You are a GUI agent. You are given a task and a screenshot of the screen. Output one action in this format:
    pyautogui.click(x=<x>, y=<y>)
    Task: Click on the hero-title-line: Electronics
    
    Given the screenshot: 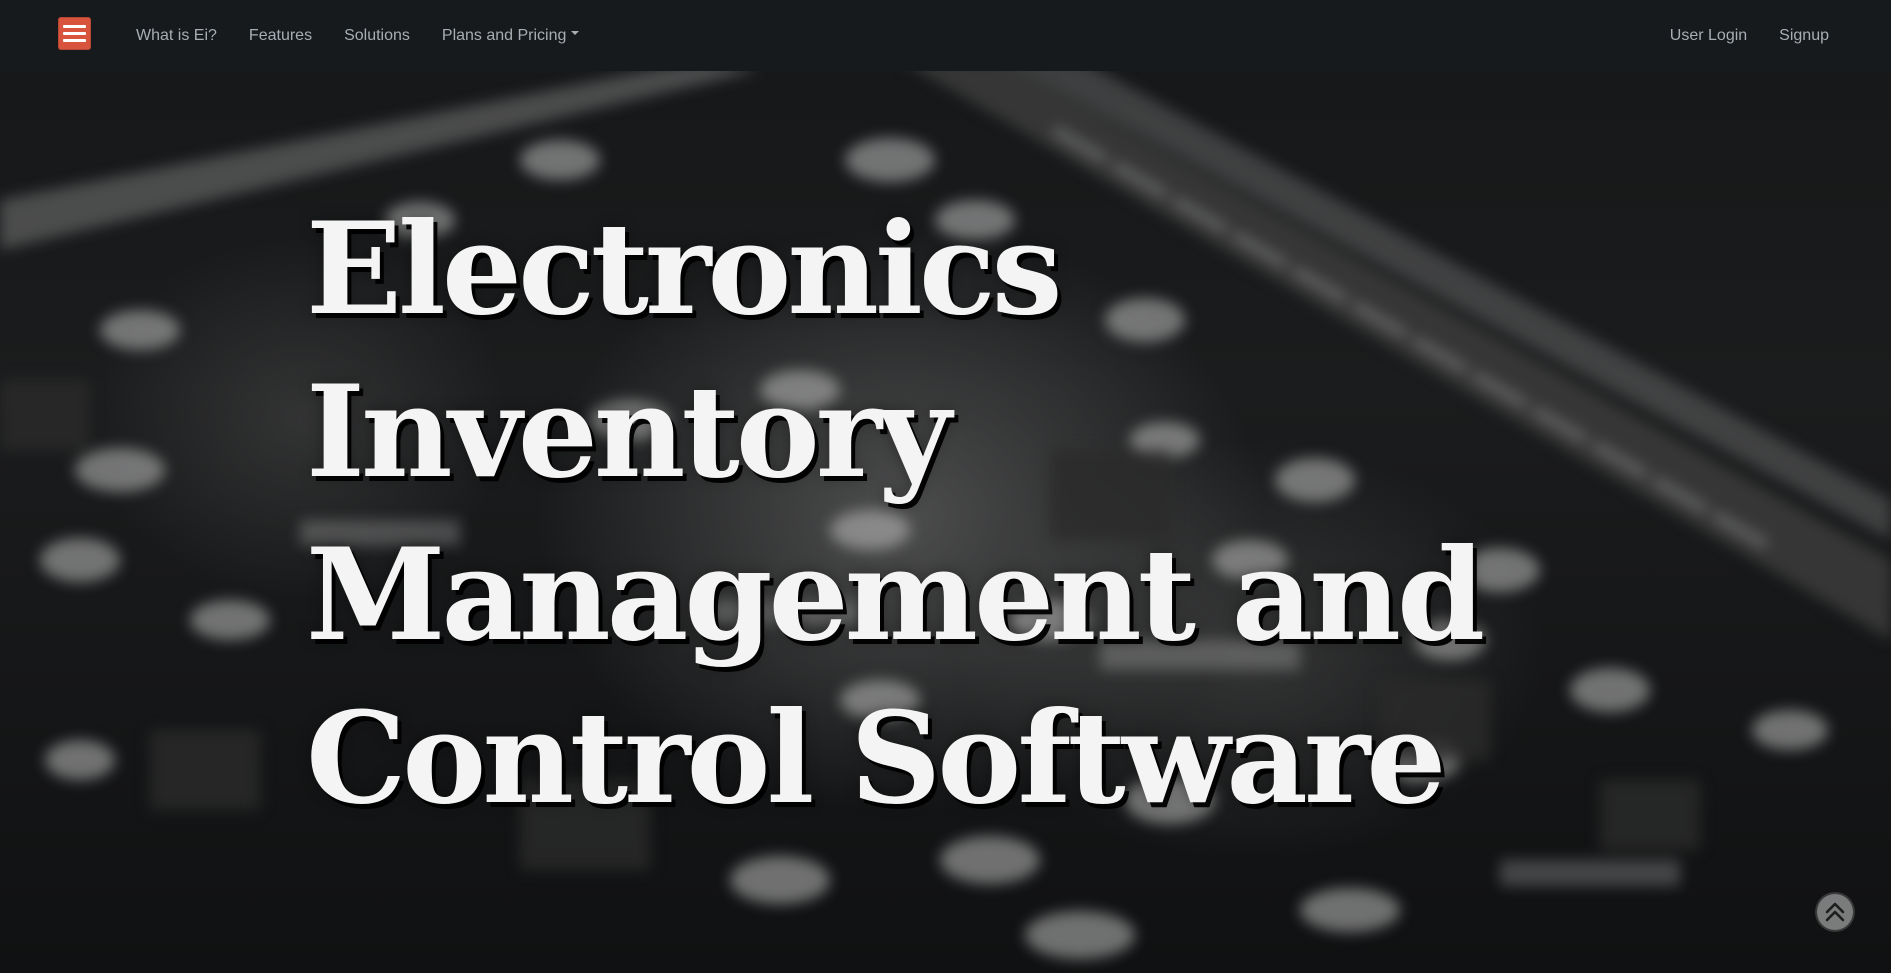 What is the action you would take?
    pyautogui.click(x=684, y=269)
    